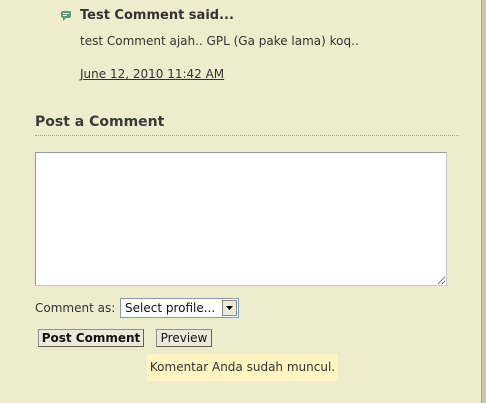 This screenshot has height=403, width=486. I want to click on chevron-down-icon, so click(229, 308).